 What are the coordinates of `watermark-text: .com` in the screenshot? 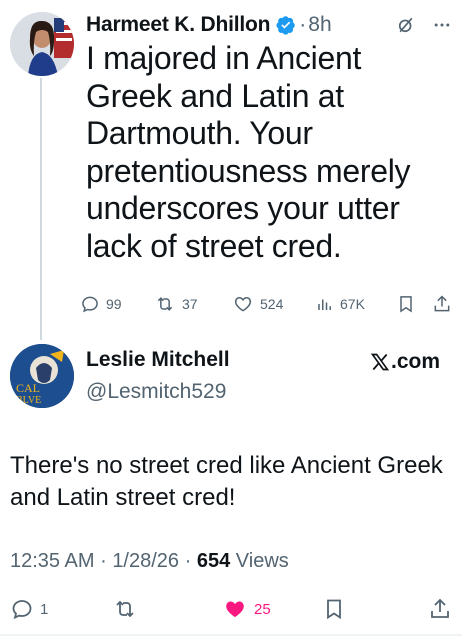 It's located at (415, 361).